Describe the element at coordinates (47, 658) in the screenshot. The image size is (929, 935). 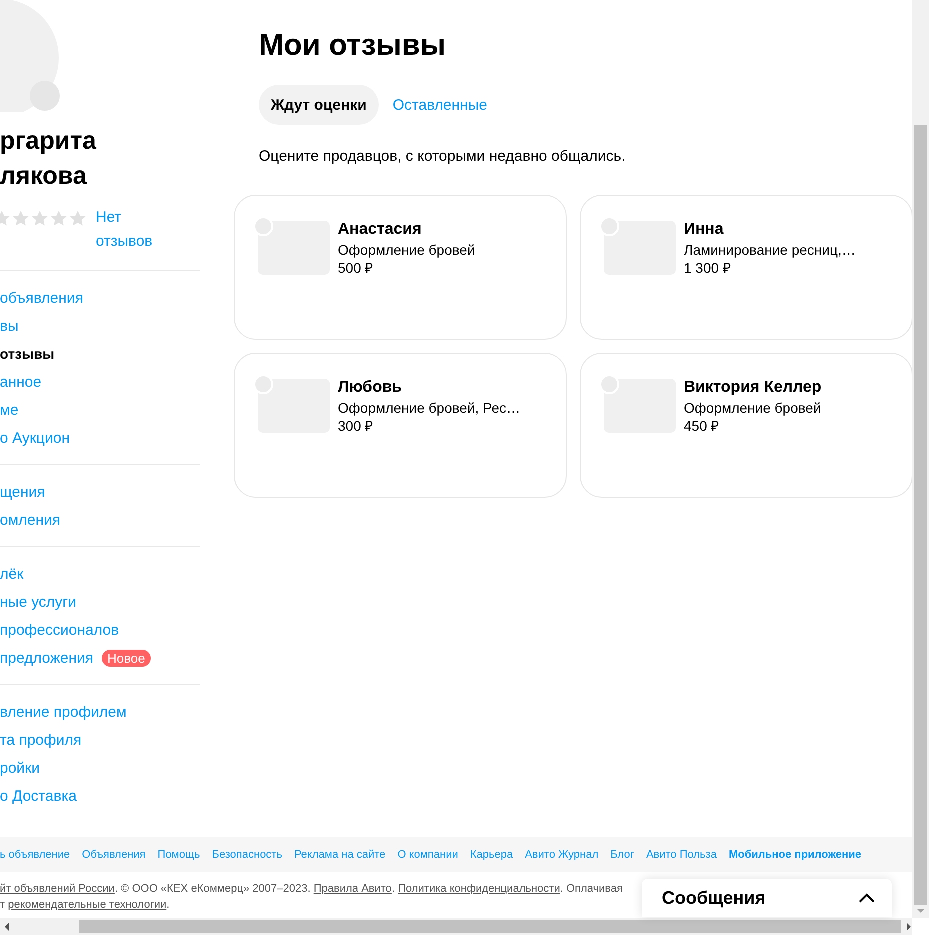
I see `sidebar-item: предложения` at that location.